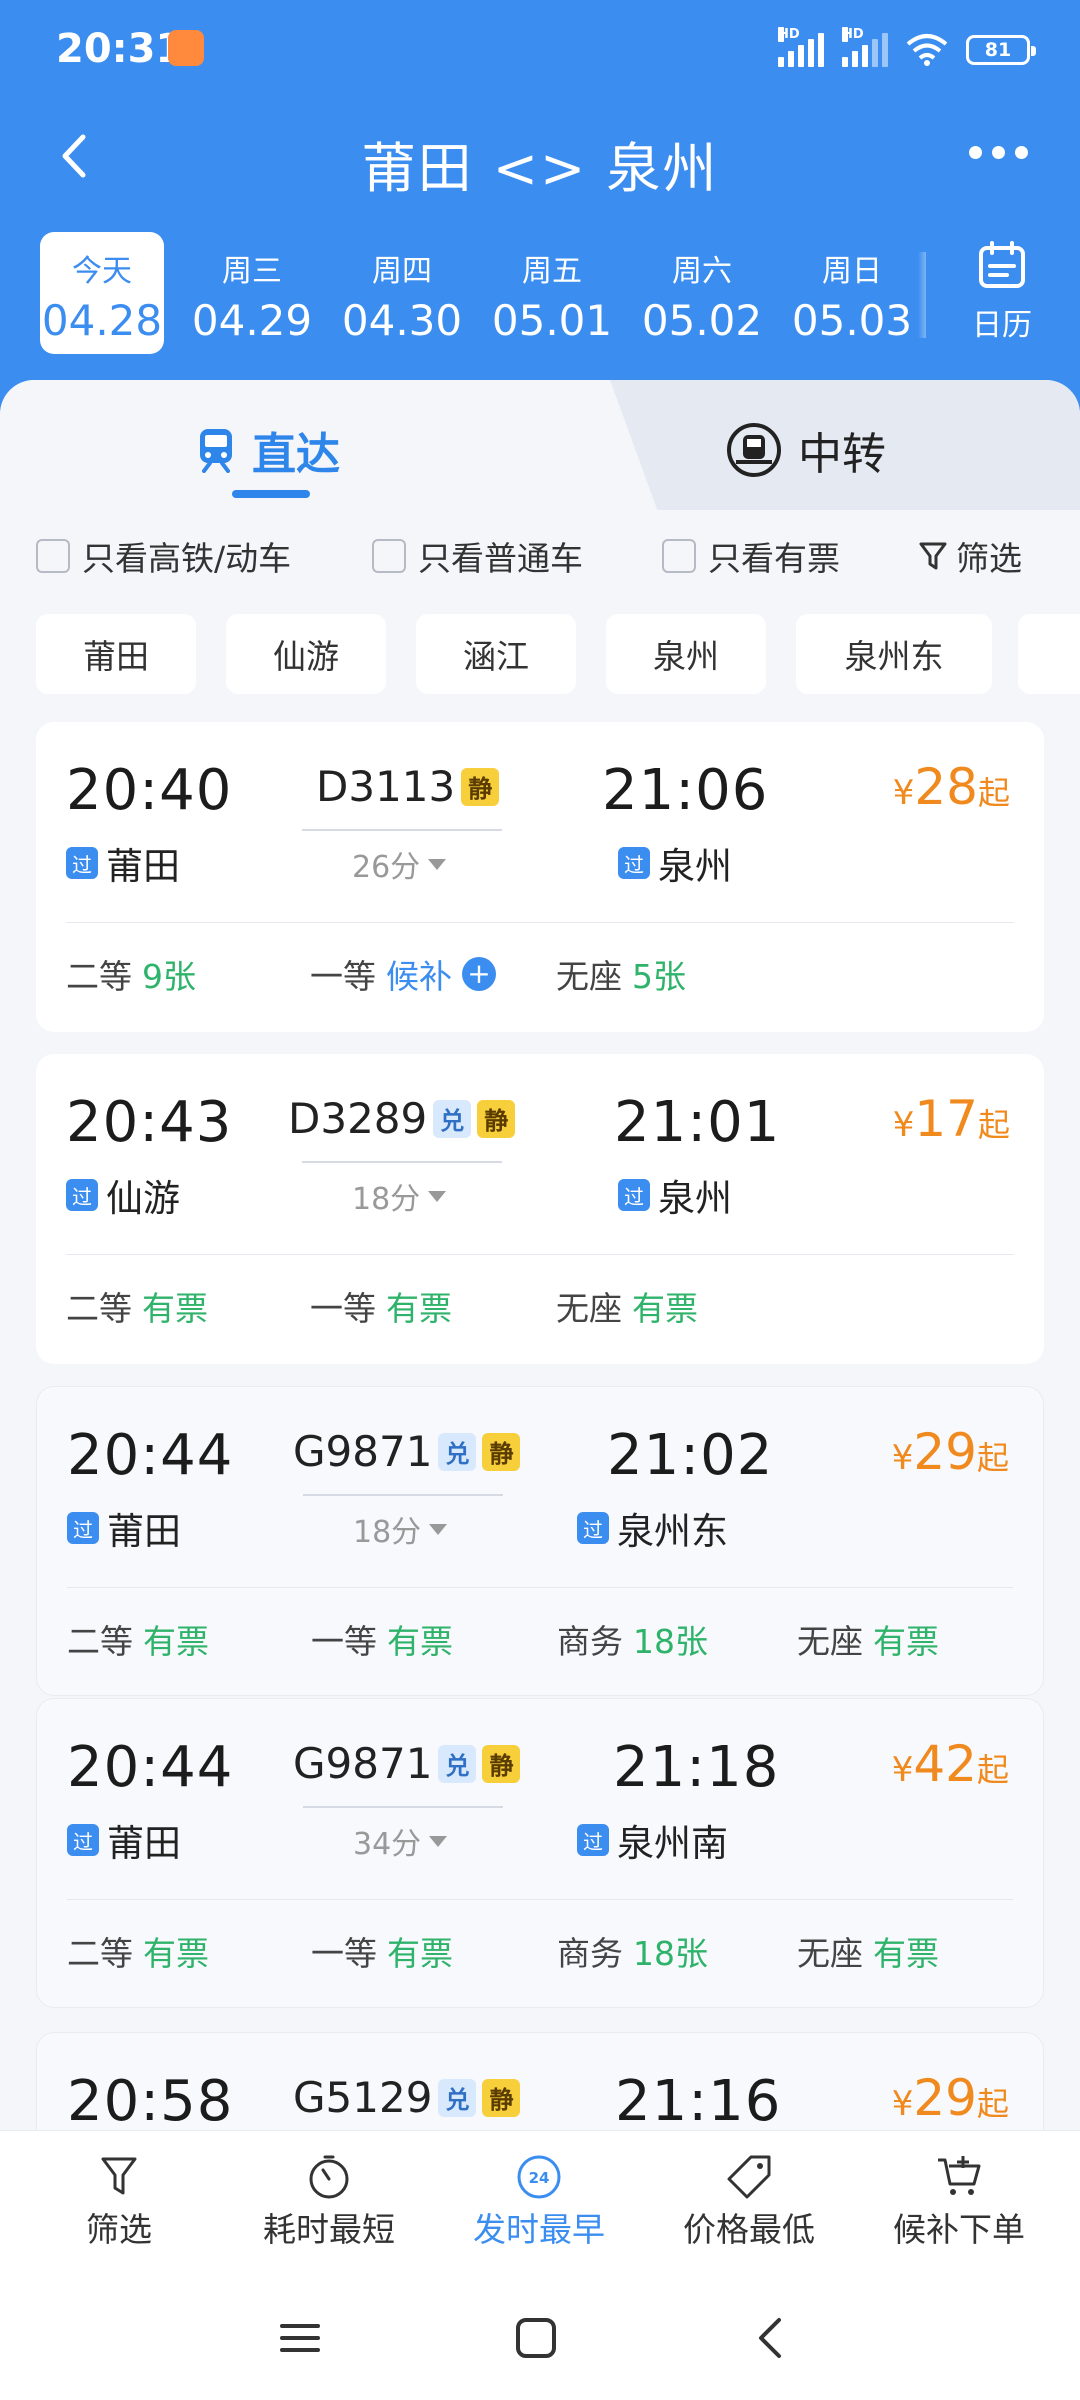 This screenshot has width=1080, height=2400. Describe the element at coordinates (951, 787) in the screenshot. I see `price: ¥ 28 起` at that location.